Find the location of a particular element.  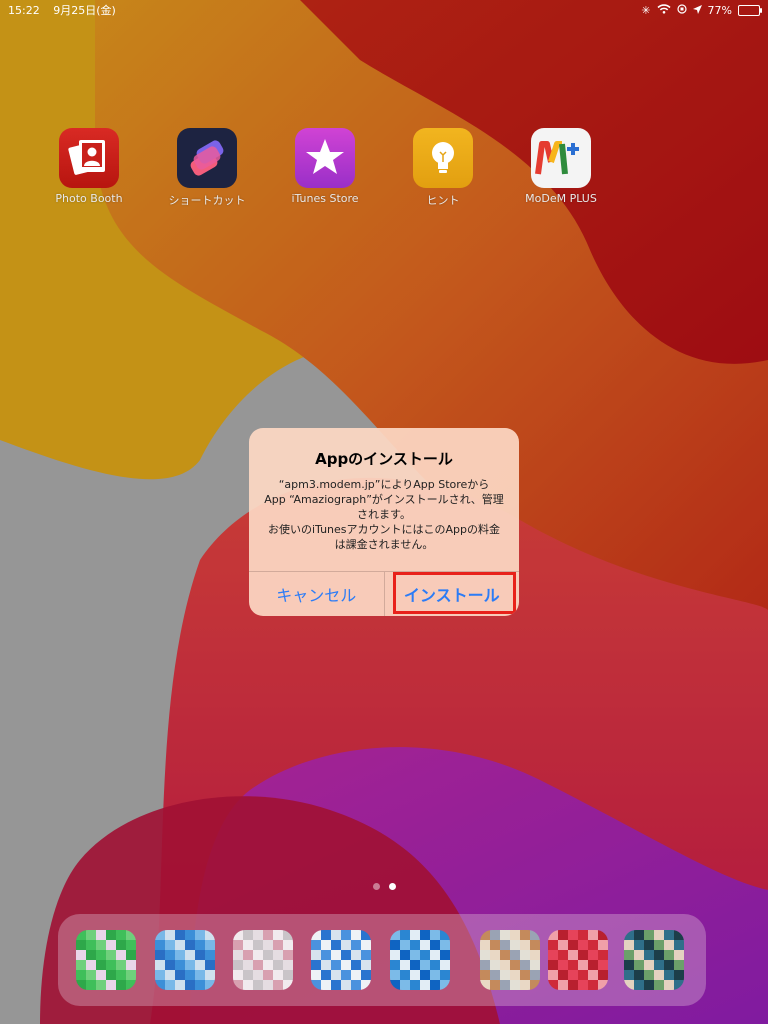

app-modem-plus: MoDeM PLUS is located at coordinates (561, 166).